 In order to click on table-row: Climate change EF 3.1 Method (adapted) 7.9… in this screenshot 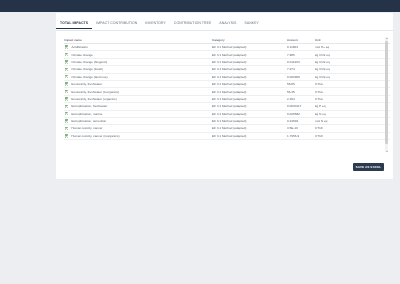, I will do `click(227, 55)`.